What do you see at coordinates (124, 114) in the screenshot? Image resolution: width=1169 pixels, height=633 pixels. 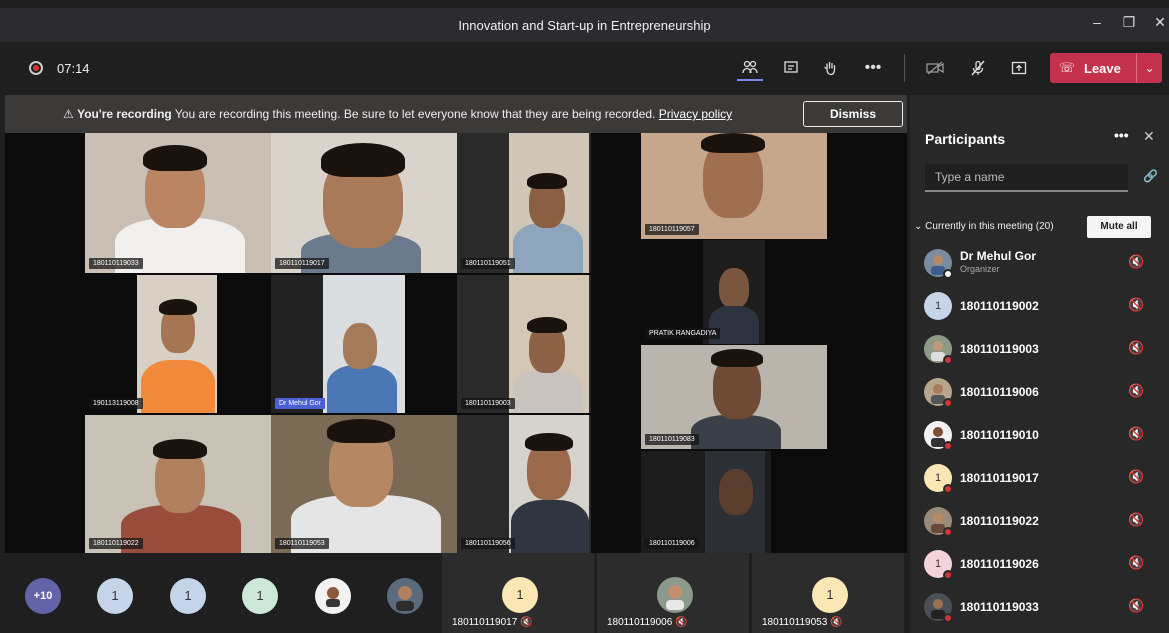 I see `banner-heading: You're recording` at bounding box center [124, 114].